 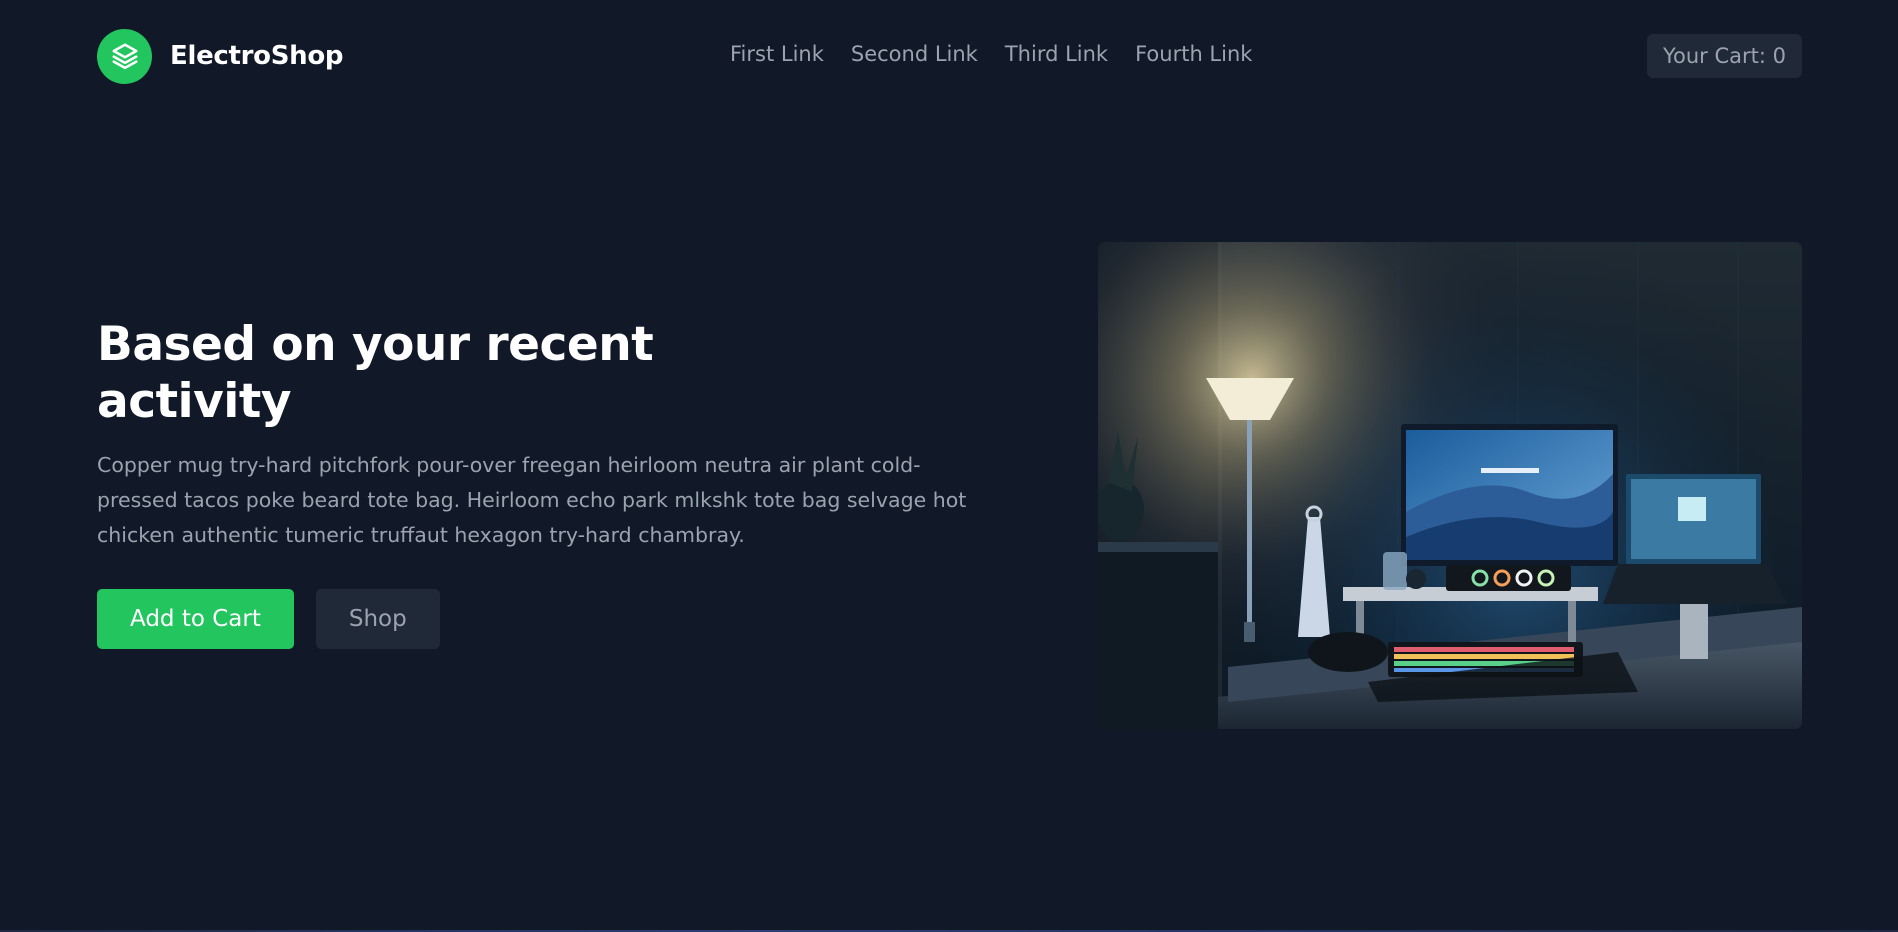 I want to click on cart-button: Your Cart: 0, so click(x=1724, y=56).